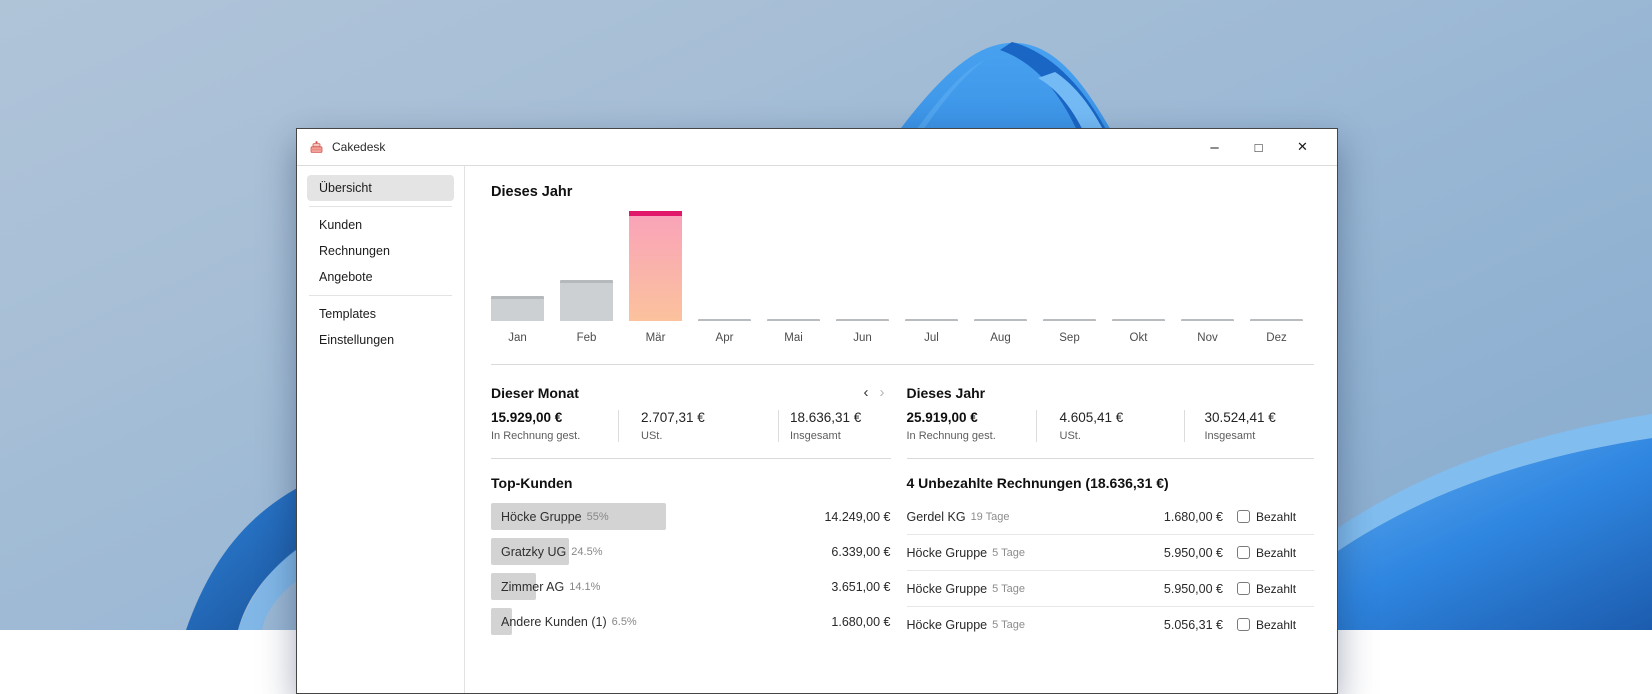 Image resolution: width=1652 pixels, height=694 pixels. I want to click on customer-name: Höcke Gruppe, so click(541, 516).